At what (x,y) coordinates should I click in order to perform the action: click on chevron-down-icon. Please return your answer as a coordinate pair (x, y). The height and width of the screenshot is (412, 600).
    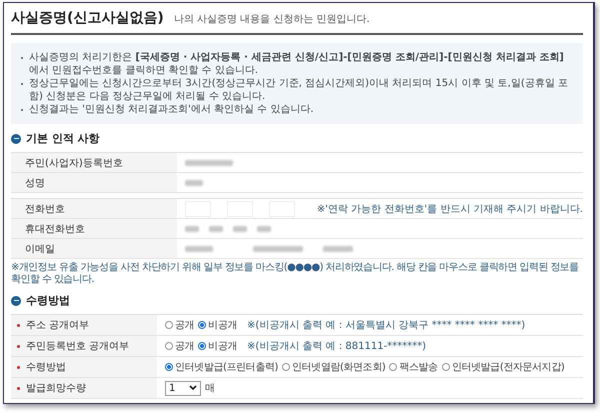
    Looking at the image, I should click on (193, 388).